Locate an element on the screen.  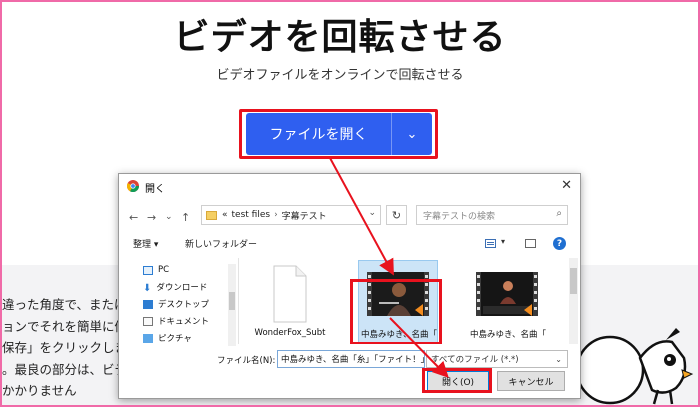
dialog-title: 開く is located at coordinates (155, 189).